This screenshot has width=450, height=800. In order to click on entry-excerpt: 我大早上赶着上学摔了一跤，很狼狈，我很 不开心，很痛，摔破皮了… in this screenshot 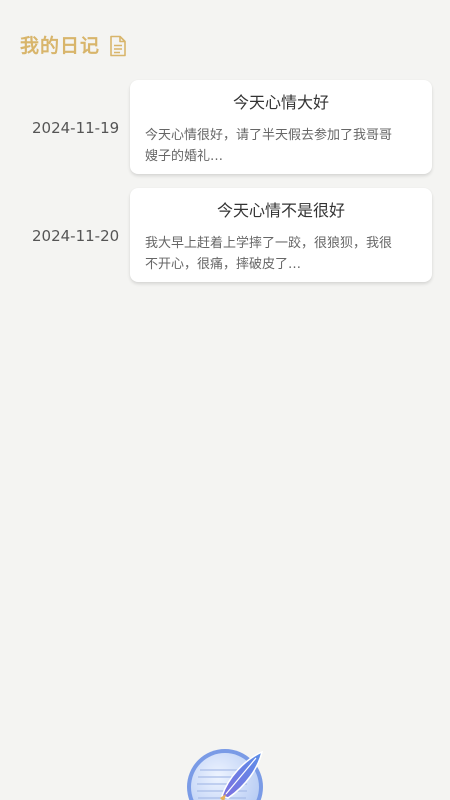, I will do `click(283, 254)`.